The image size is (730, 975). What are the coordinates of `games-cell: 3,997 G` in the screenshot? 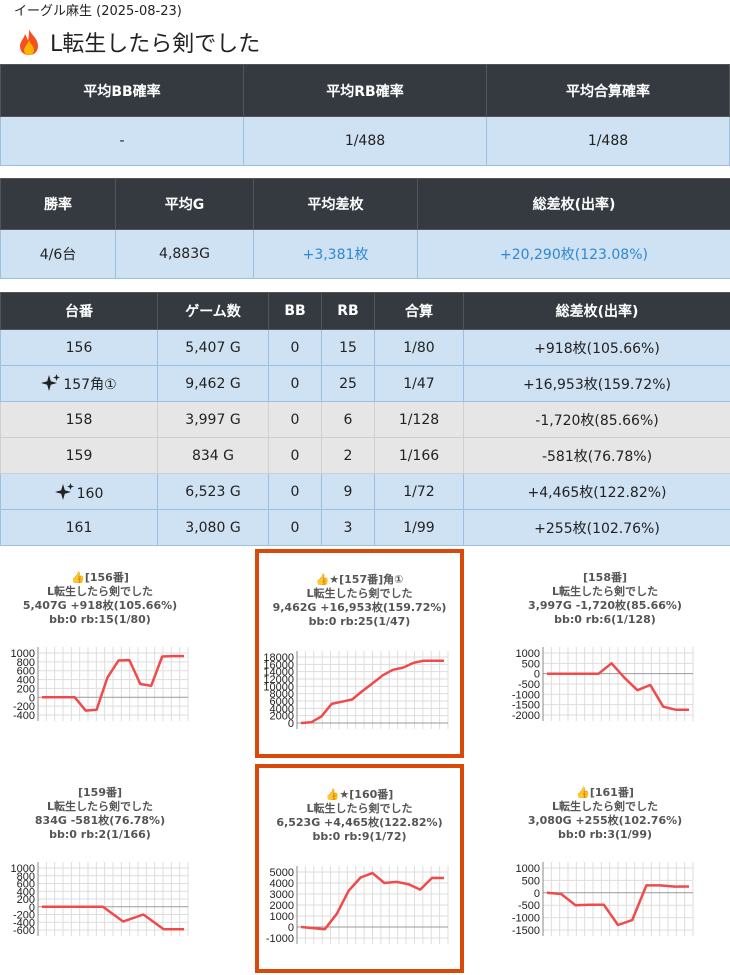 It's located at (213, 419).